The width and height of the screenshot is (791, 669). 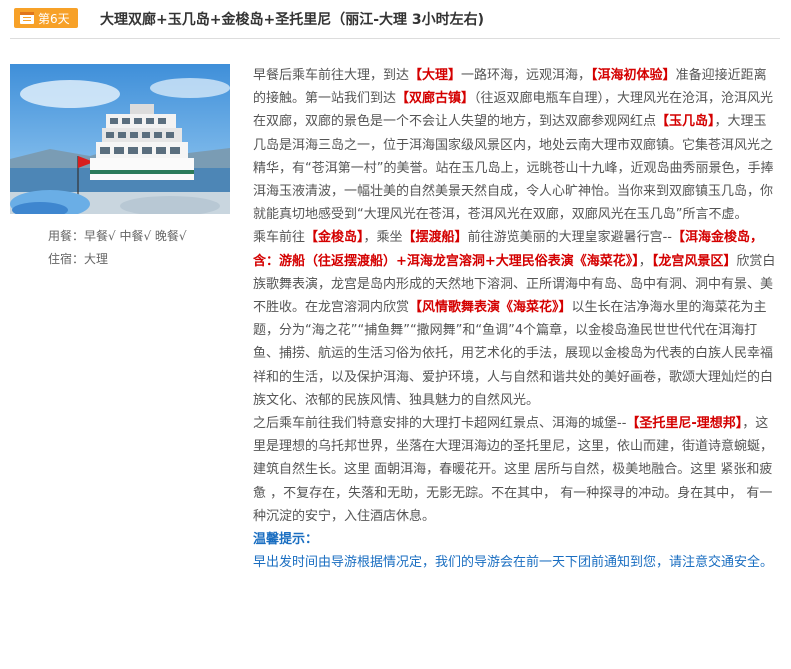 What do you see at coordinates (435, 75) in the screenshot?
I see `highlight-text: 【大理】` at bounding box center [435, 75].